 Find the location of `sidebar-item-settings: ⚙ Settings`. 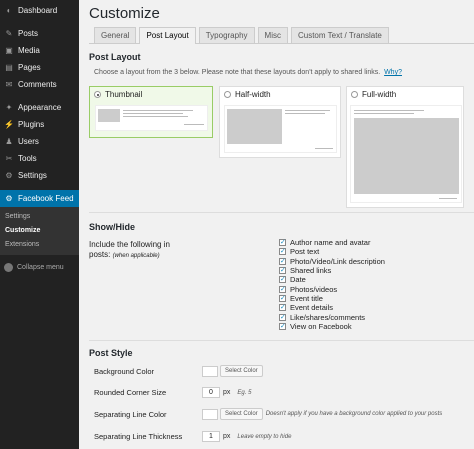

sidebar-item-settings: ⚙ Settings is located at coordinates (39, 175).